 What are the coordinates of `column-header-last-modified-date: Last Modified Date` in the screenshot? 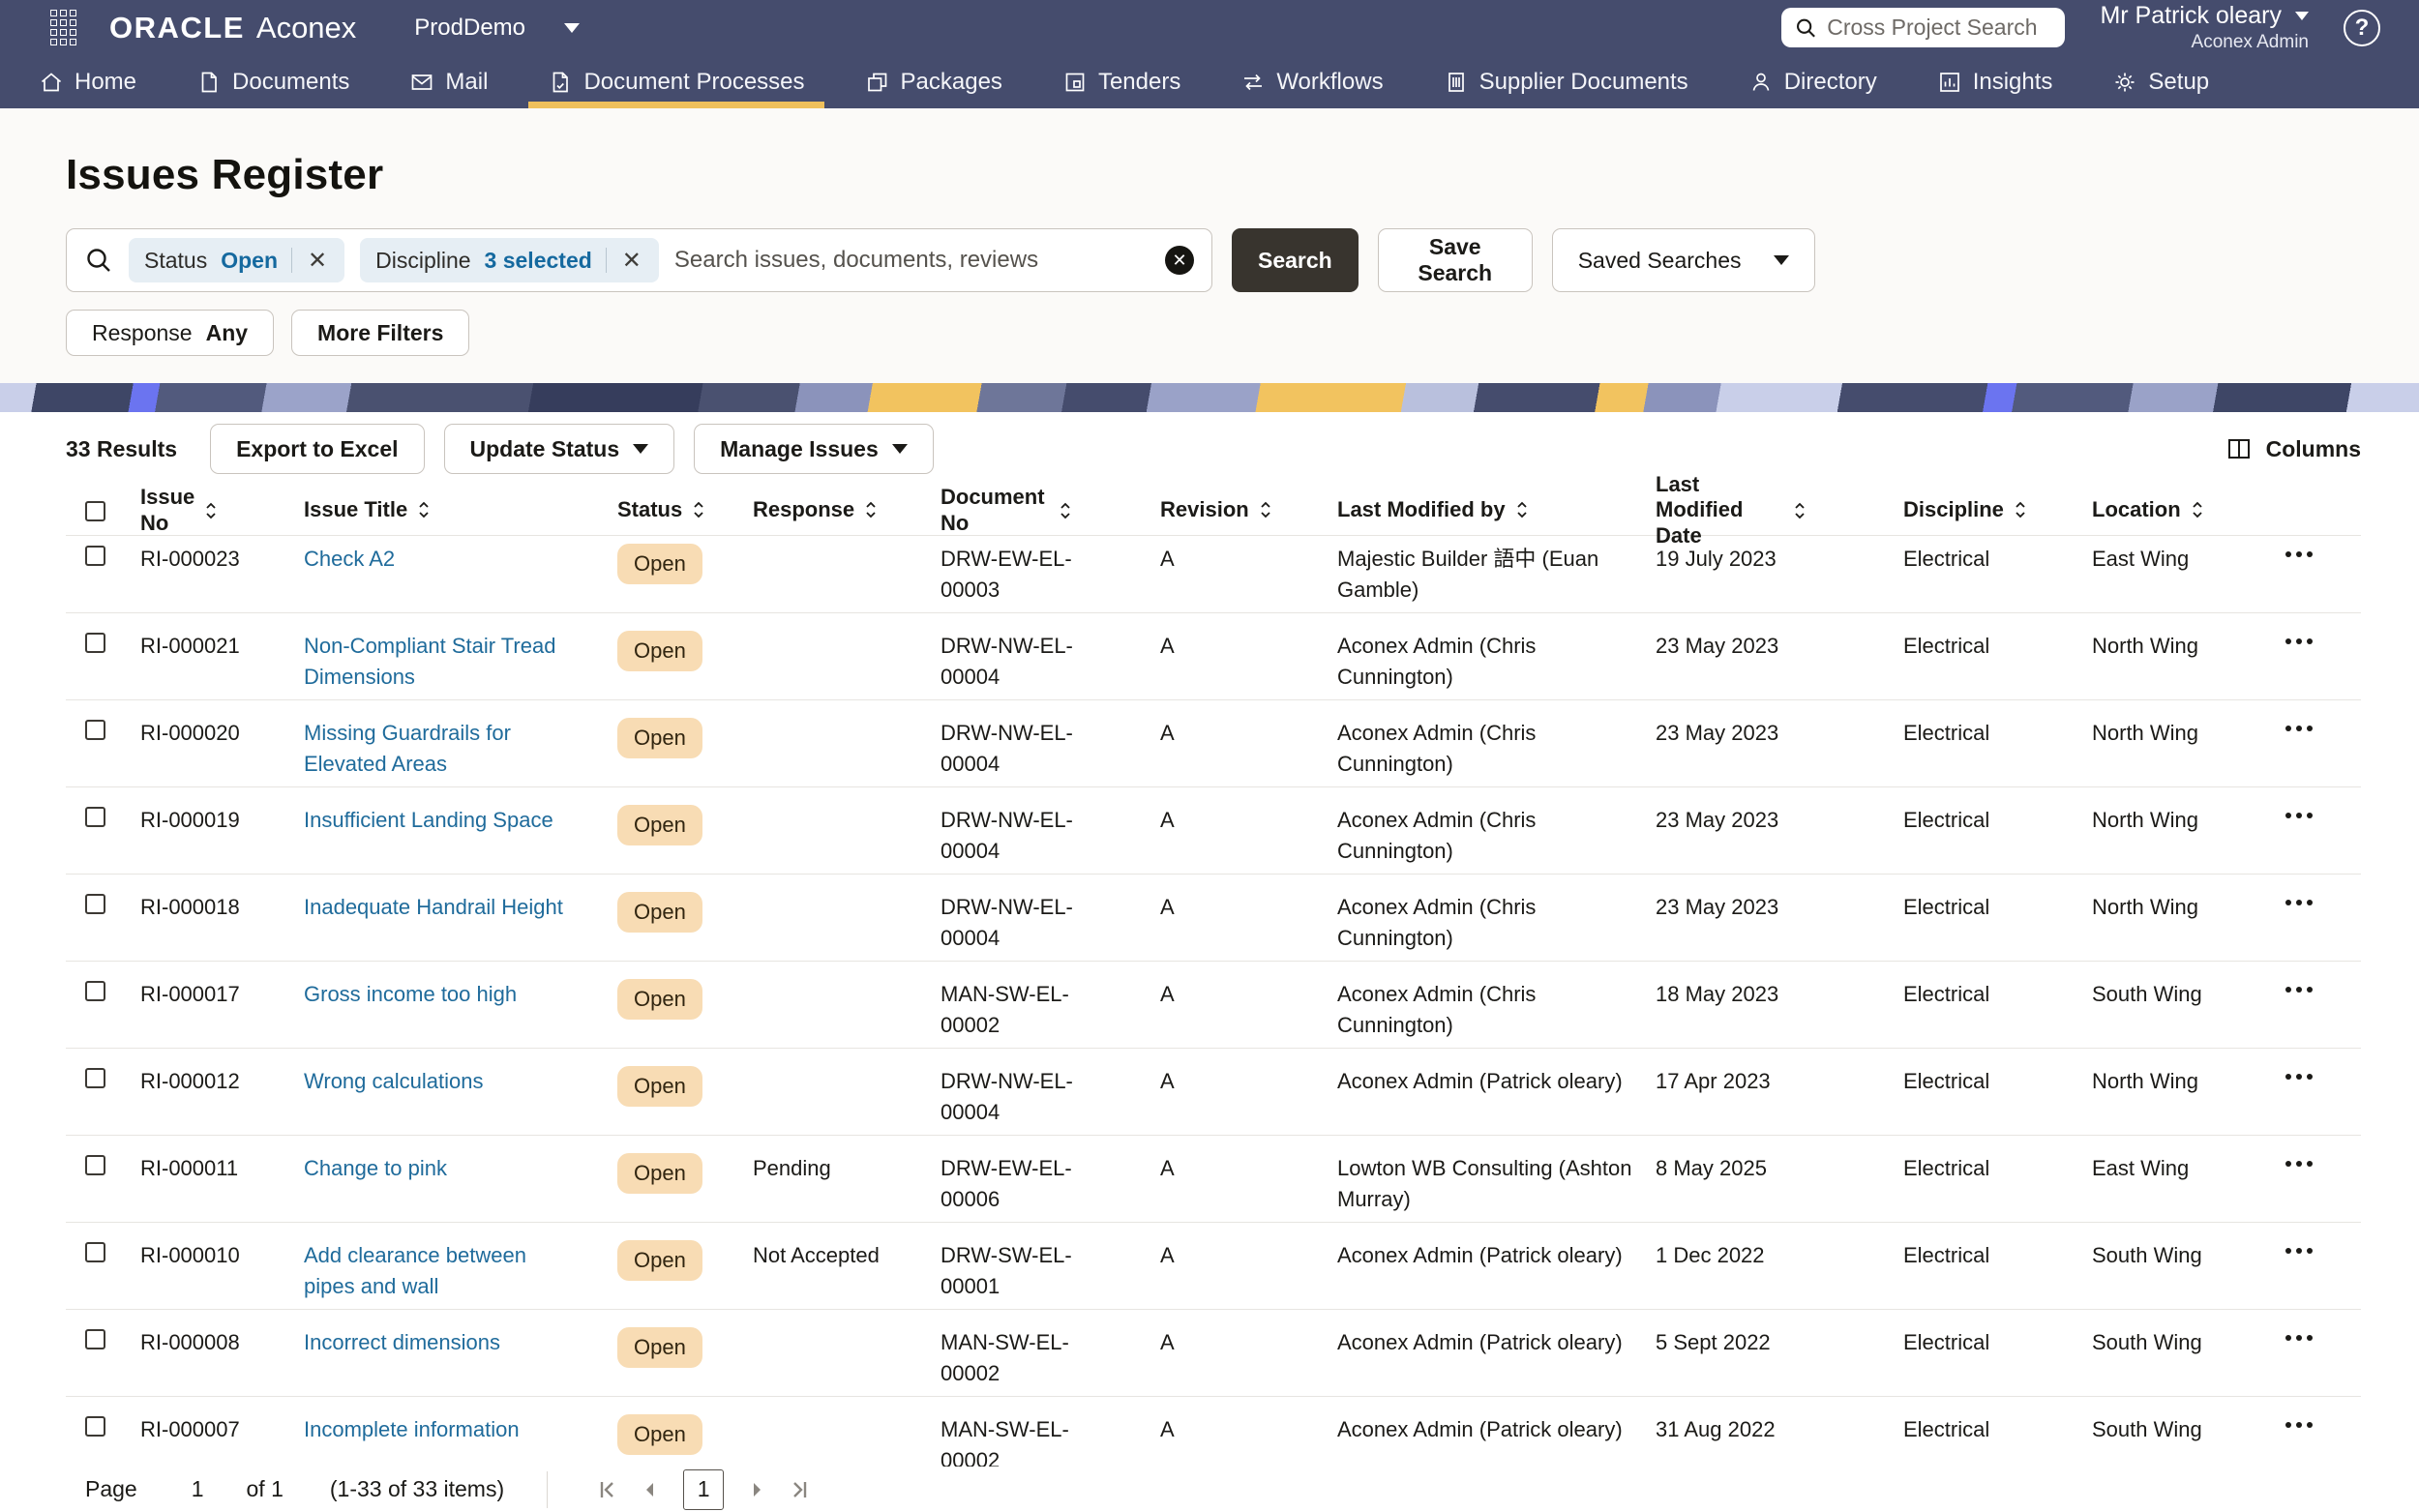 It's located at (1780, 510).